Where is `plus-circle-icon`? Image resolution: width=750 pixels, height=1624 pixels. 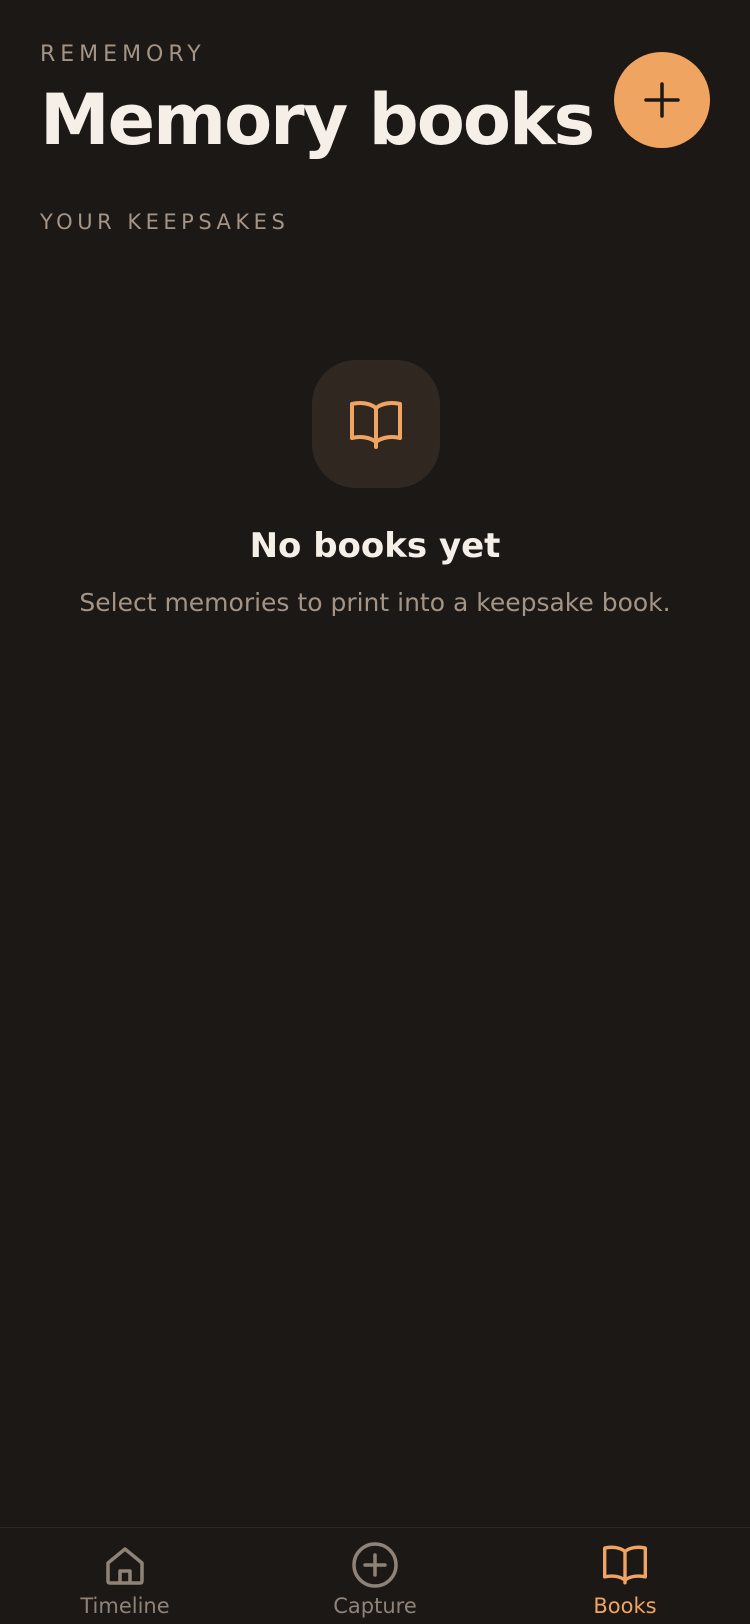
plus-circle-icon is located at coordinates (375, 1565).